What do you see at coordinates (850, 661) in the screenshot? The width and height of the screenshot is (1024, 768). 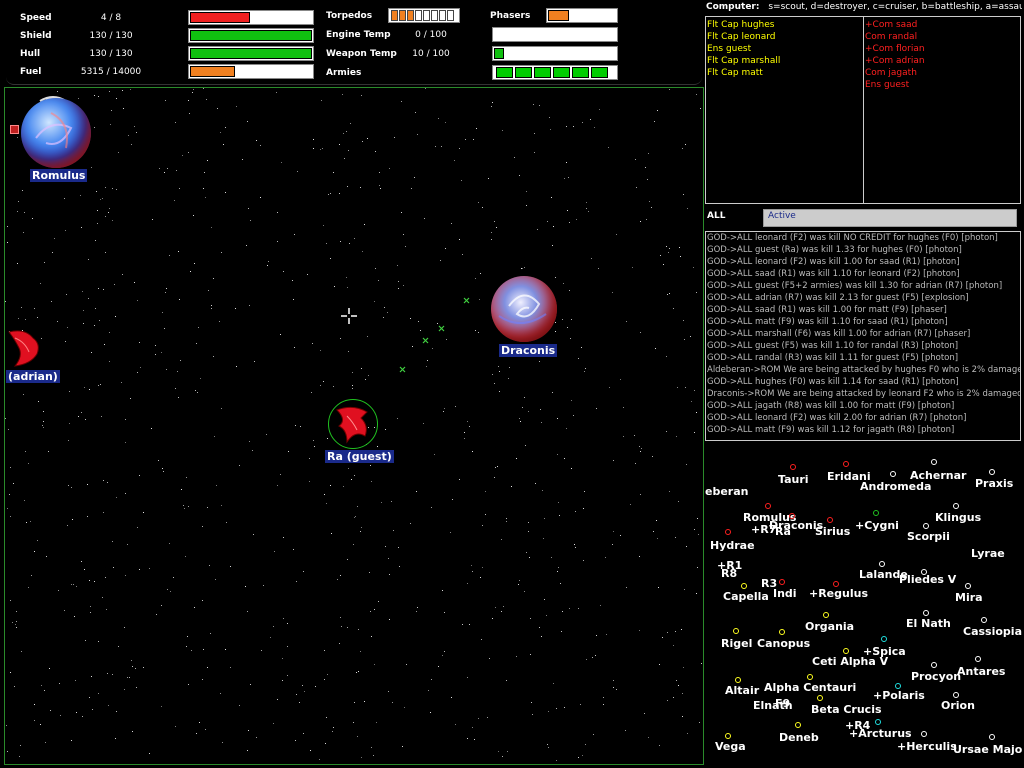 I see `galaxy-planet-label: Ceti Alpha V` at bounding box center [850, 661].